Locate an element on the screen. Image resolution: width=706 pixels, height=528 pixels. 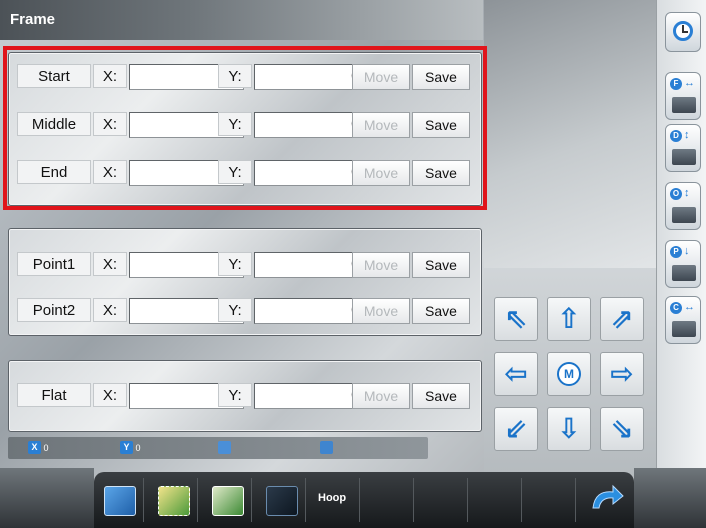
image-icon is located at coordinates (228, 501).